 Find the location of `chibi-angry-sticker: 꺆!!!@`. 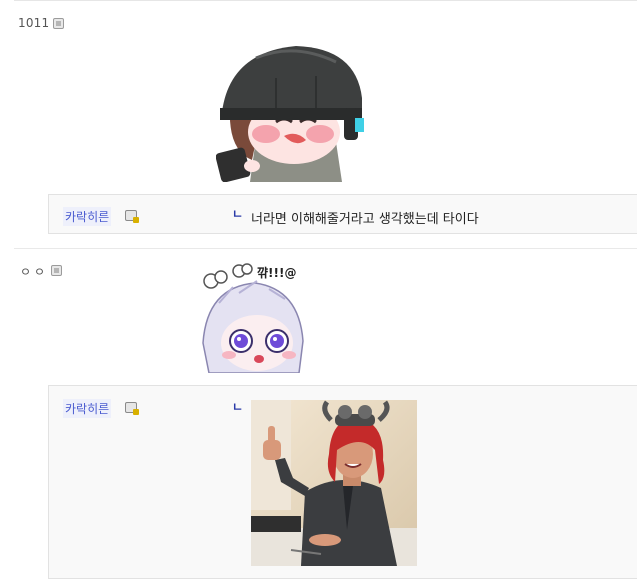

chibi-angry-sticker: 꺆!!!@ is located at coordinates (254, 318).